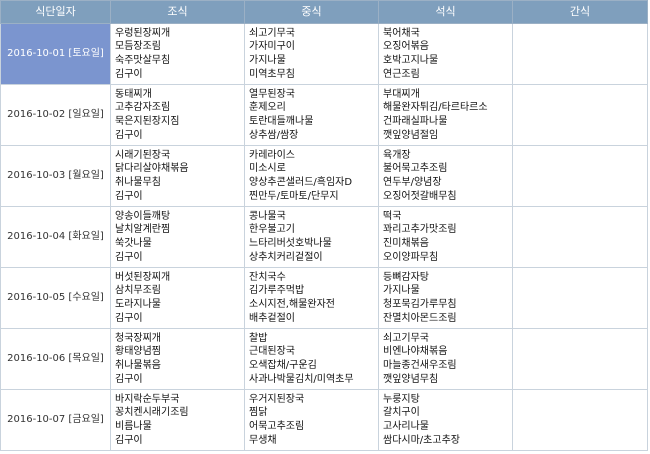 This screenshot has width=650, height=454. I want to click on date-cell: 2016-10-07 [금요일], so click(55, 420).